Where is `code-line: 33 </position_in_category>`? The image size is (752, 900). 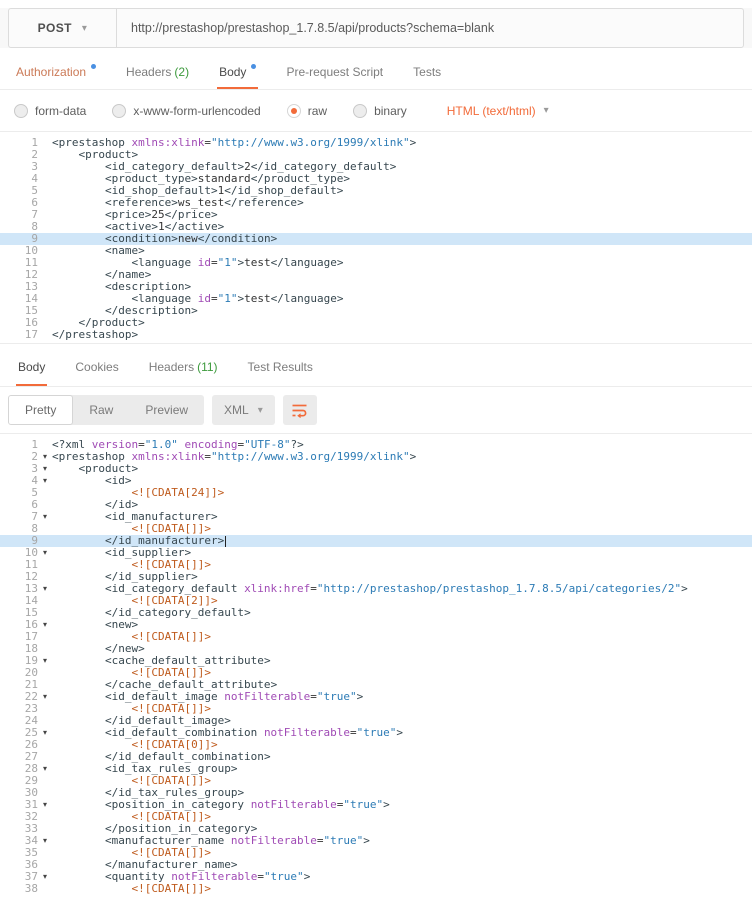
code-line: 33 </position_in_category> is located at coordinates (376, 829).